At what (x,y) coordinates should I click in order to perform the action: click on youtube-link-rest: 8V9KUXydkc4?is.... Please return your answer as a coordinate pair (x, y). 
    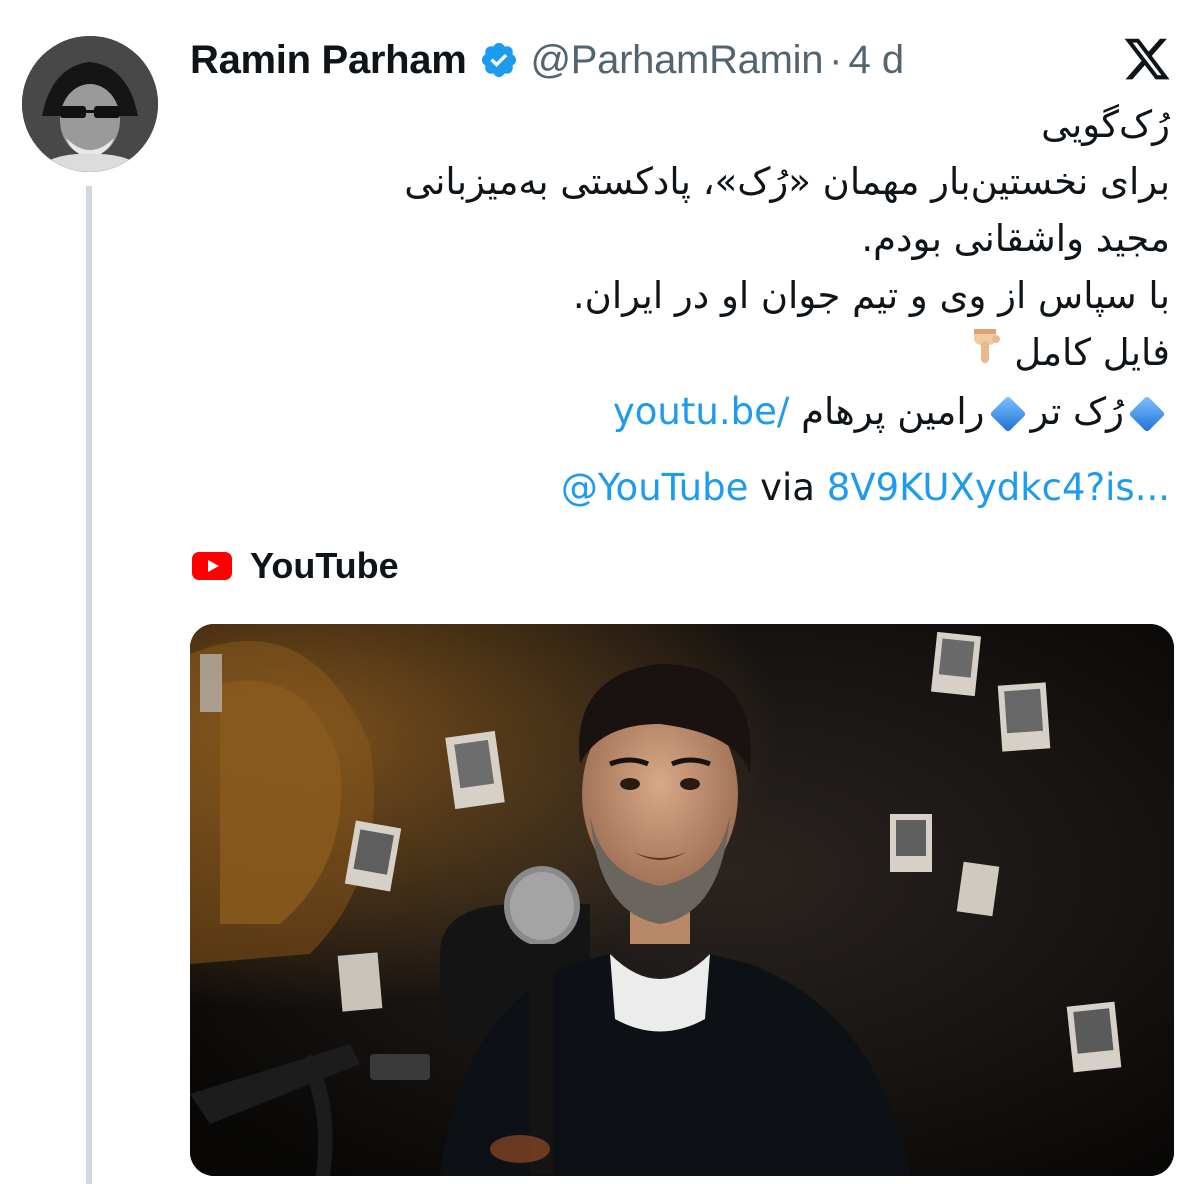
    Looking at the image, I should click on (998, 487).